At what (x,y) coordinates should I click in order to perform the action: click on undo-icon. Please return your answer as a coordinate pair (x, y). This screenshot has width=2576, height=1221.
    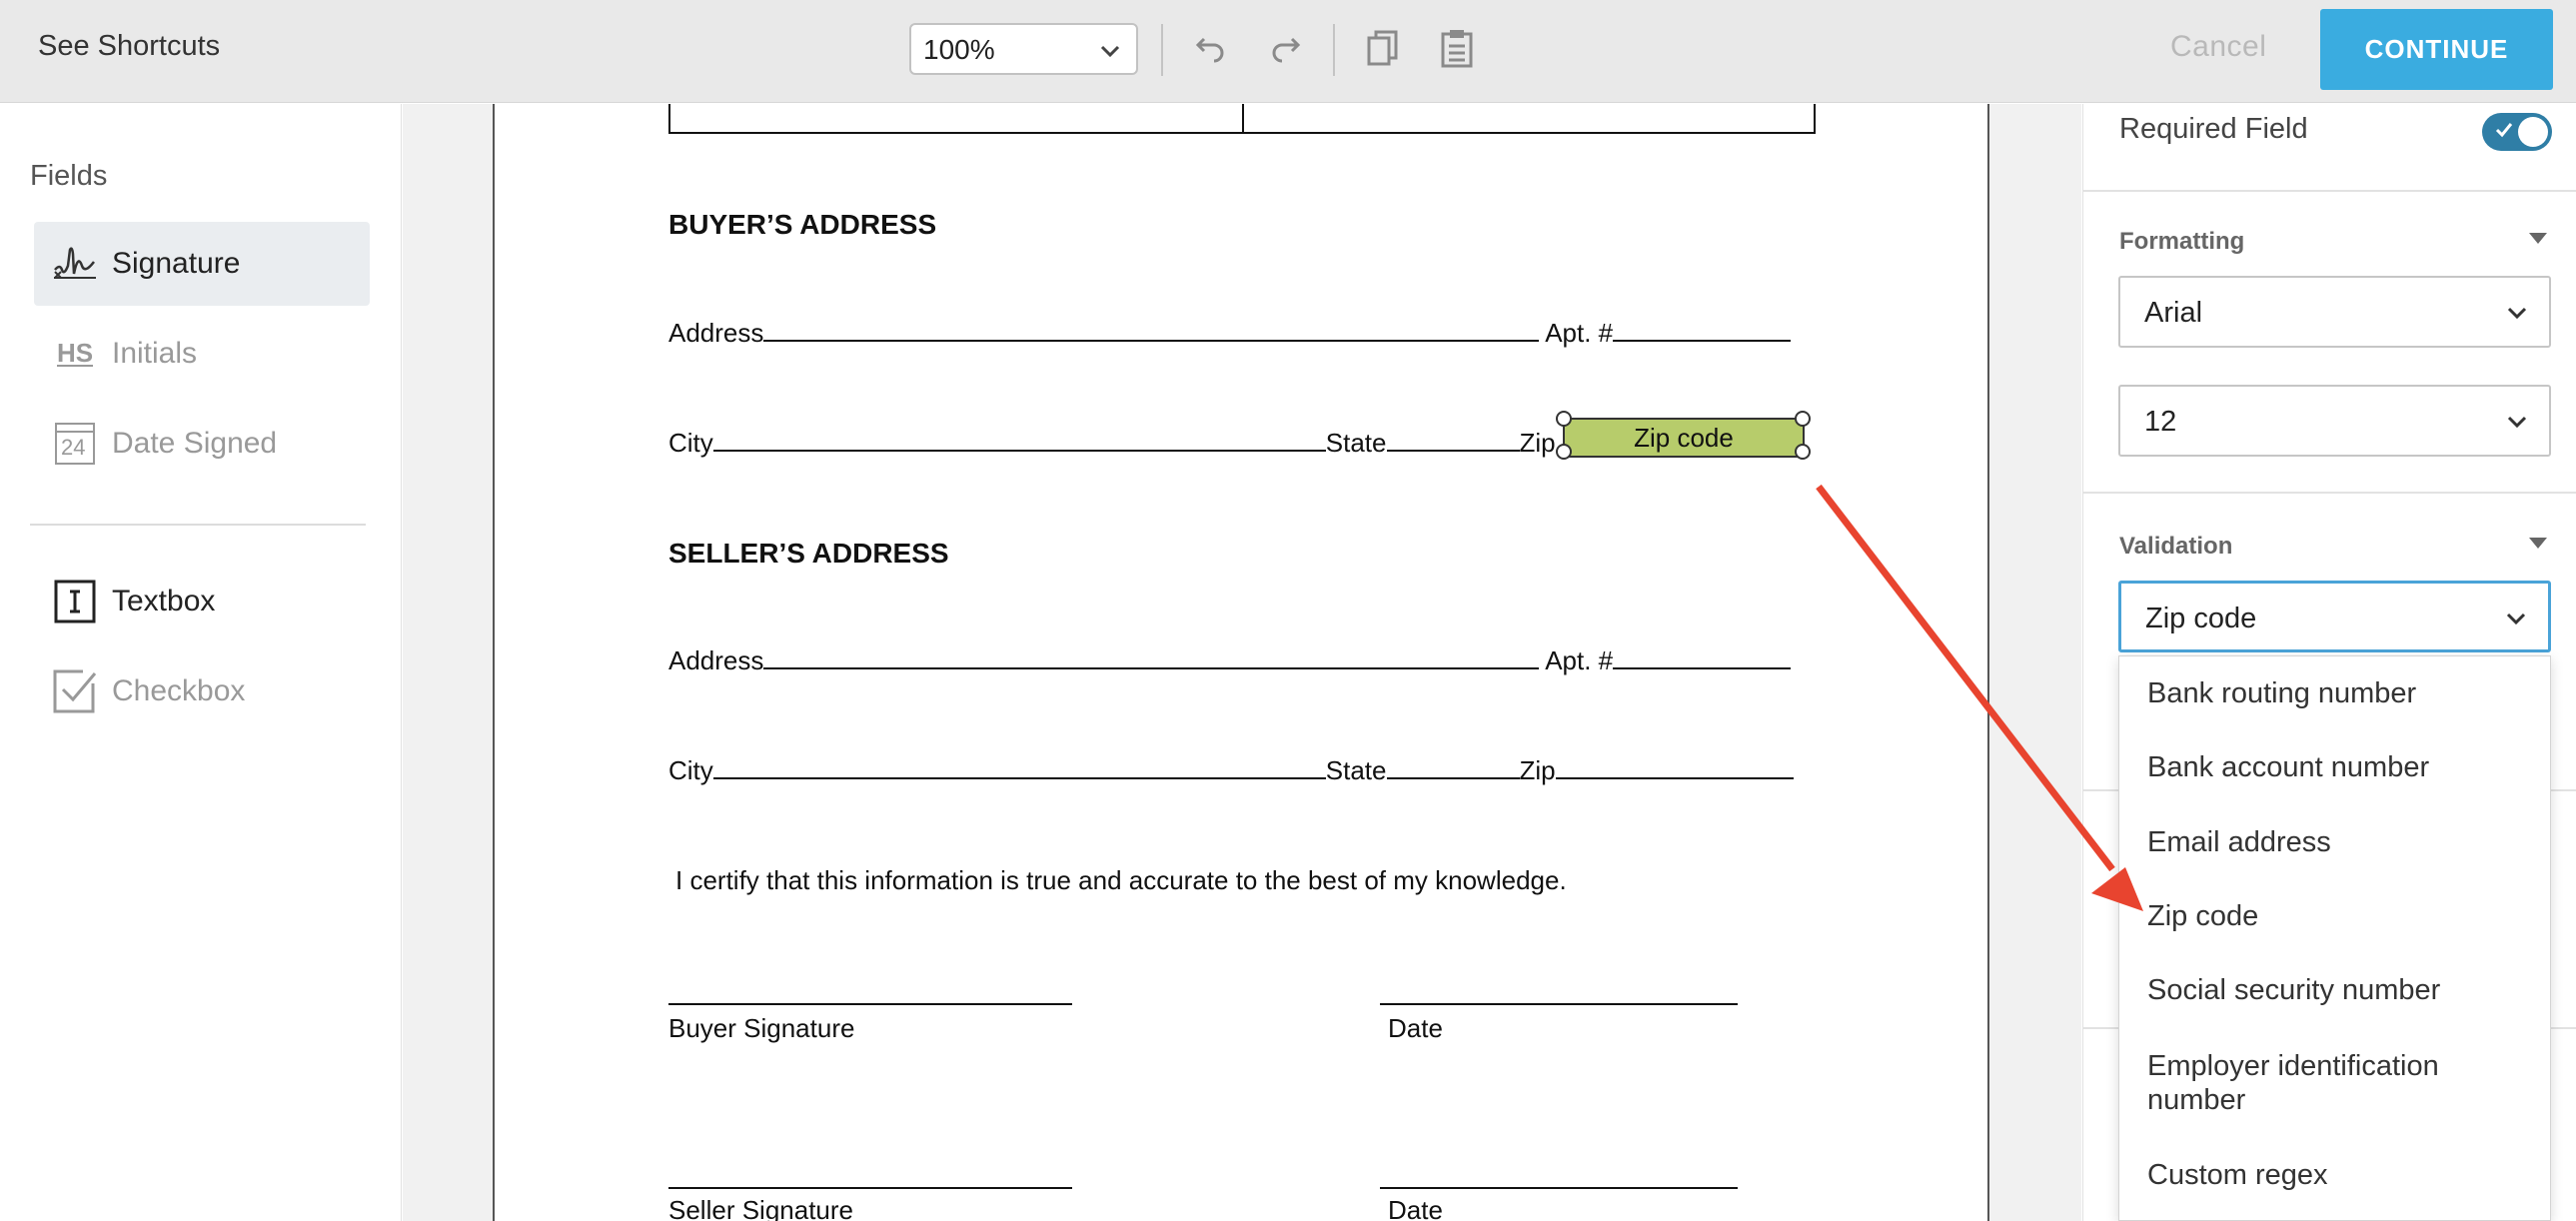
    Looking at the image, I should click on (1211, 48).